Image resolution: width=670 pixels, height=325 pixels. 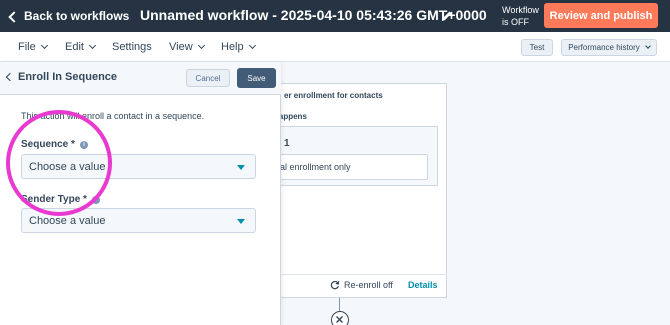 I want to click on performance-history-button: Performance history, so click(x=609, y=47).